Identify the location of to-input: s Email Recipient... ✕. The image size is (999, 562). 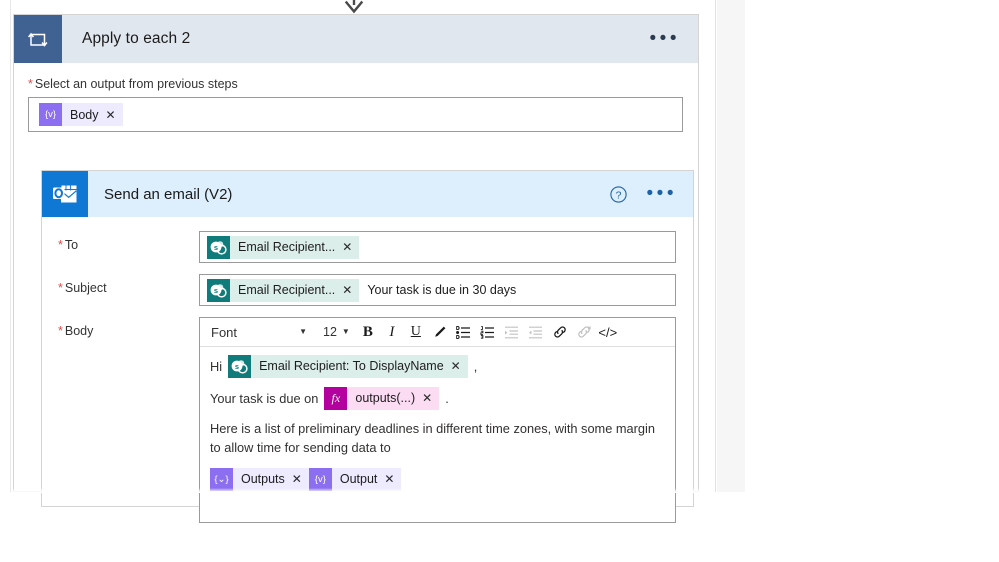
(437, 247).